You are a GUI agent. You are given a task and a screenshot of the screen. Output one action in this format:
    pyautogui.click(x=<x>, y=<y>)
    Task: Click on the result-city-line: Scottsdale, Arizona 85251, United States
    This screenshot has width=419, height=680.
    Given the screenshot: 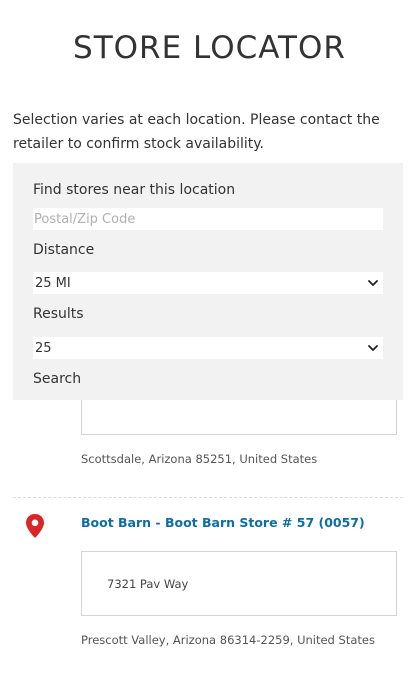 What is the action you would take?
    pyautogui.click(x=199, y=459)
    